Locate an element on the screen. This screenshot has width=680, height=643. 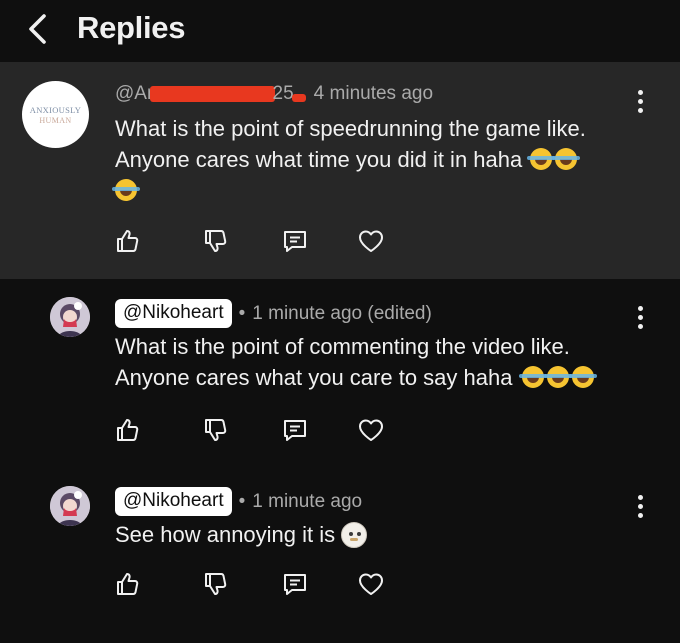
comment-time: 1 minute ago (edited) is located at coordinates (342, 313).